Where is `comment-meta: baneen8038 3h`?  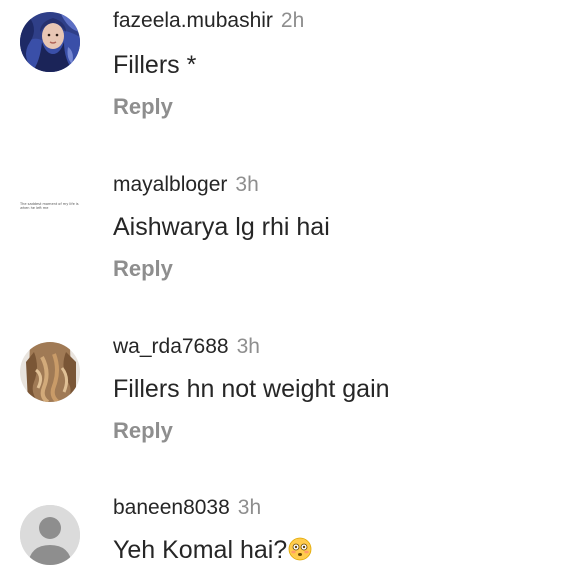
comment-meta: baneen8038 3h is located at coordinates (187, 508).